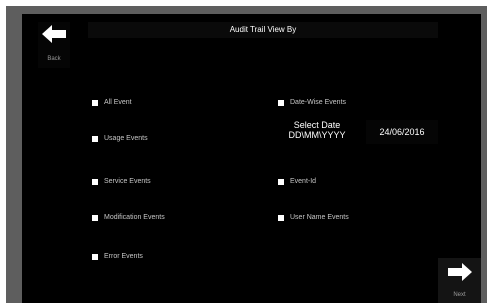 The width and height of the screenshot is (493, 307). I want to click on arrow-right-icon, so click(460, 272).